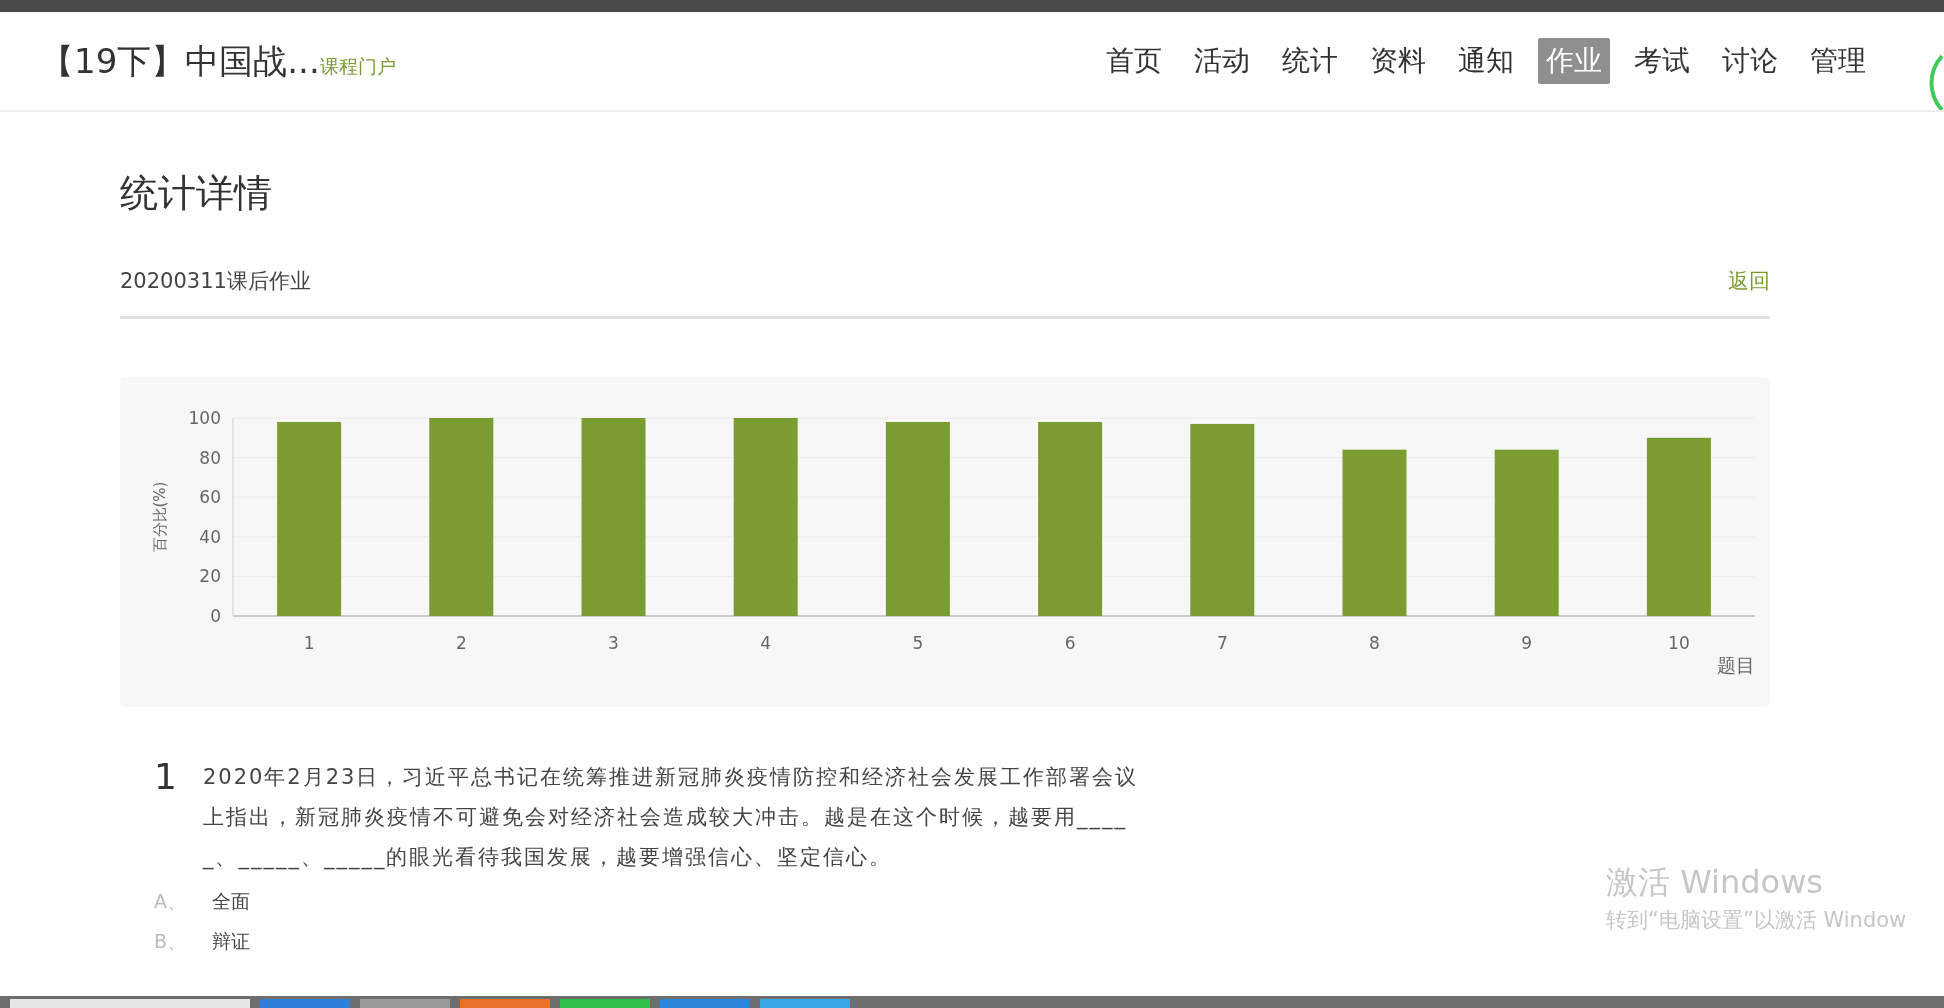  I want to click on x-tick-label: 4, so click(766, 642).